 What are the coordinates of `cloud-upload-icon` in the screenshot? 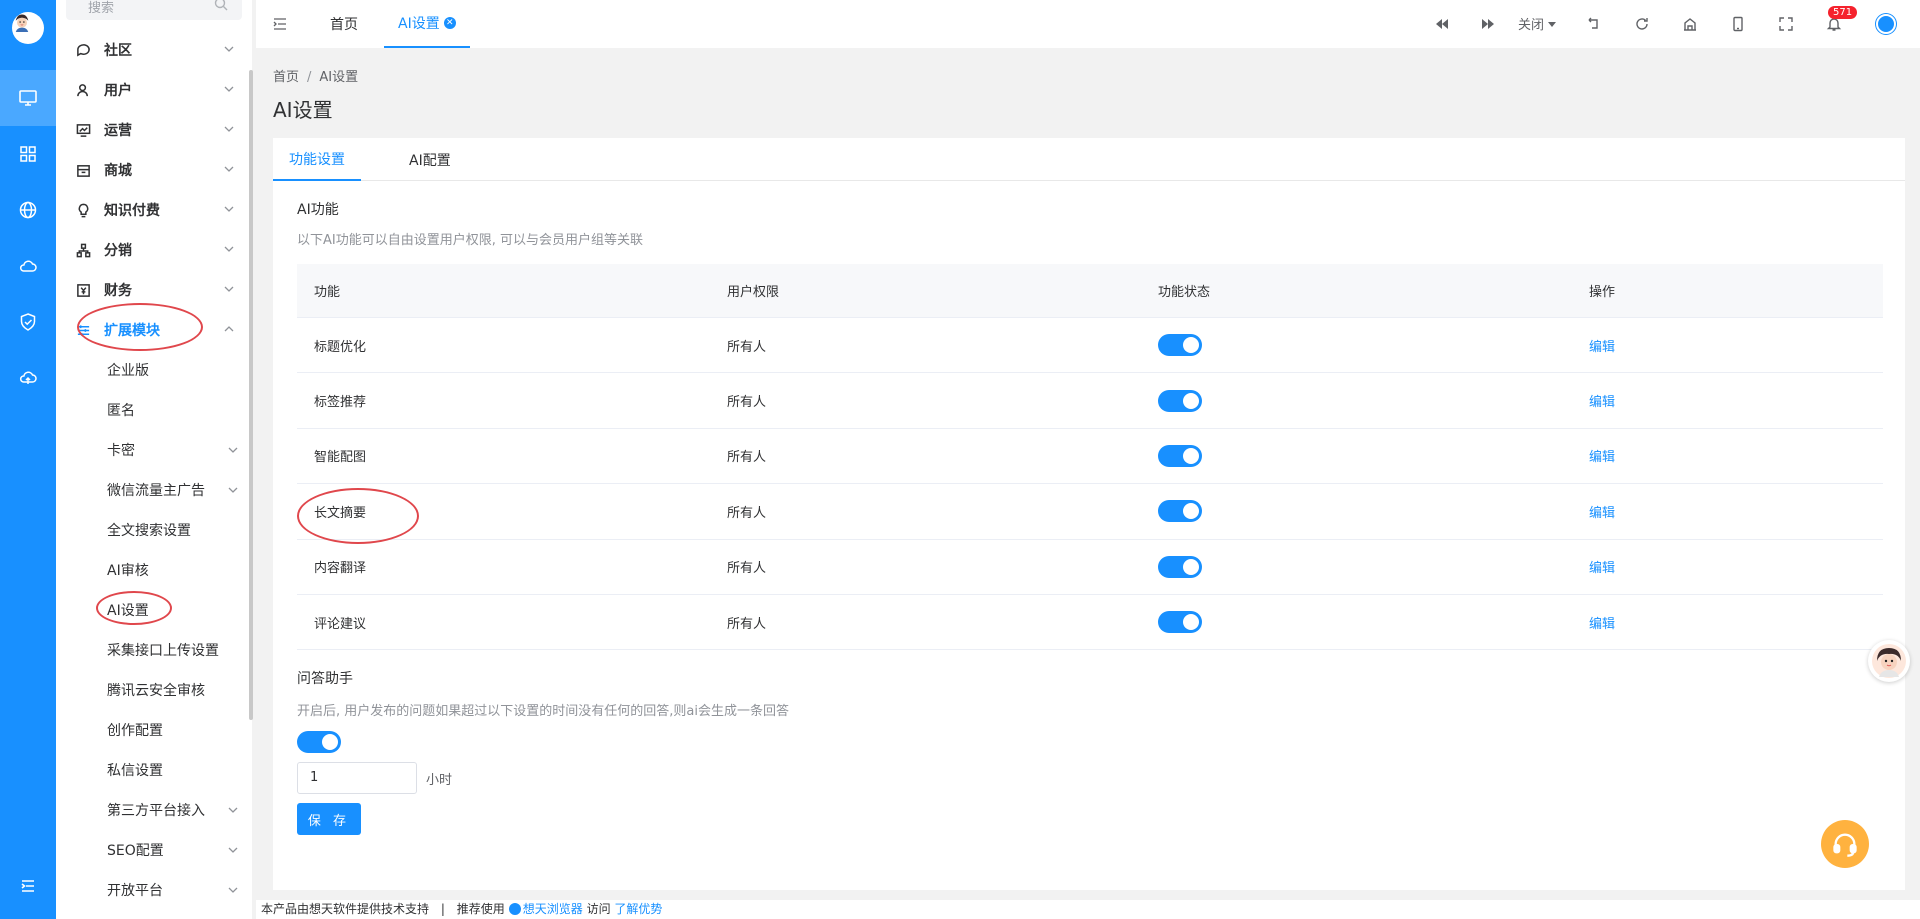 It's located at (28, 378).